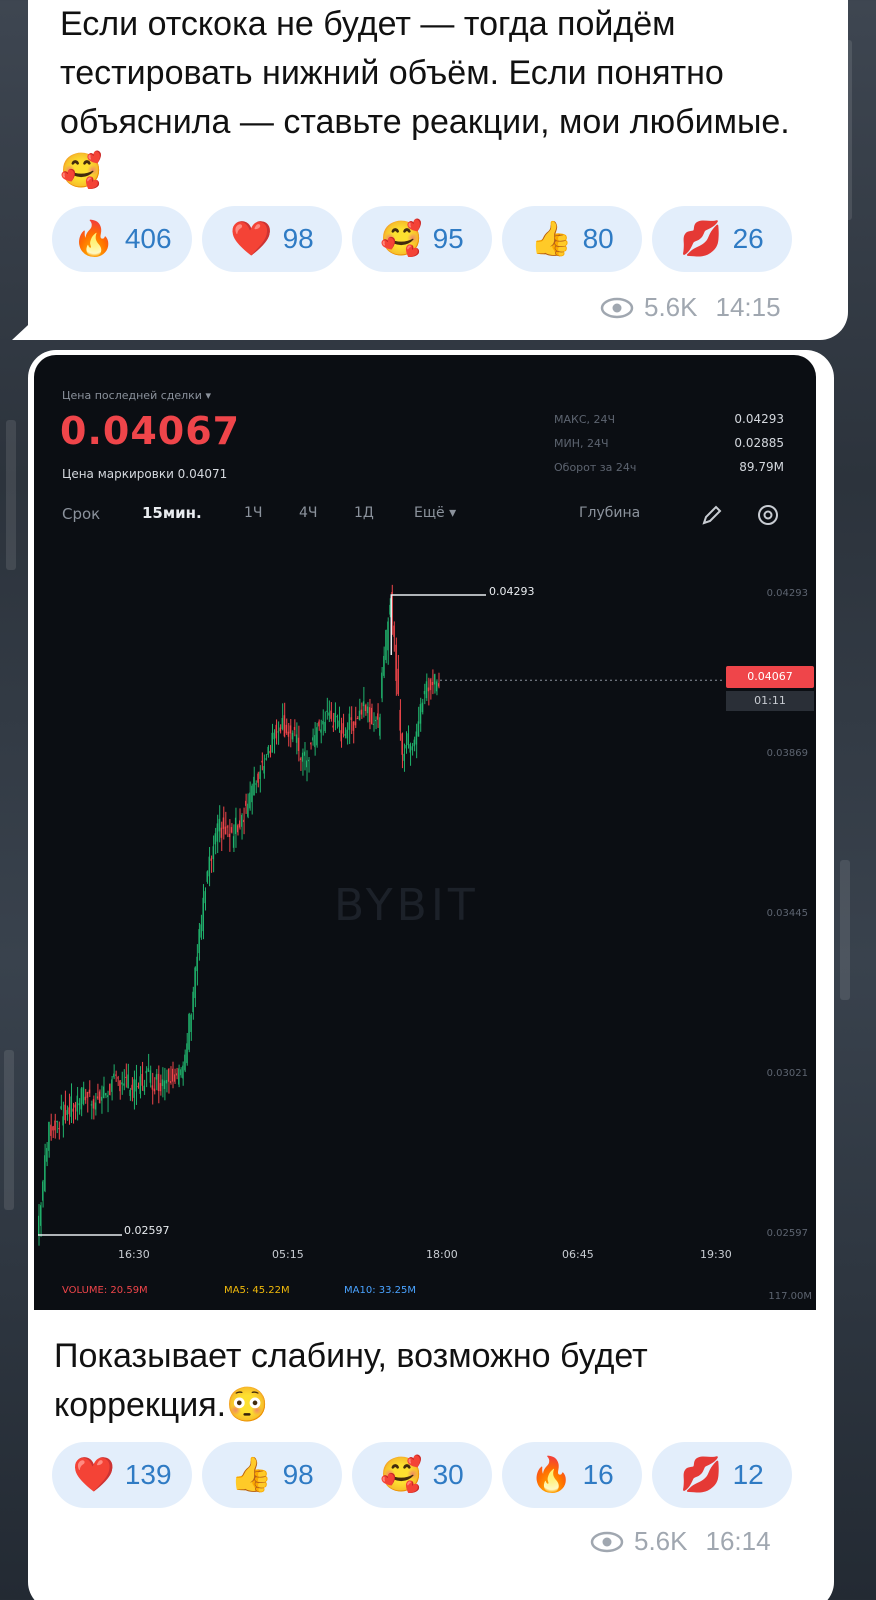 The width and height of the screenshot is (876, 1600). Describe the element at coordinates (298, 1474) in the screenshot. I see `reaction-count: 98` at that location.